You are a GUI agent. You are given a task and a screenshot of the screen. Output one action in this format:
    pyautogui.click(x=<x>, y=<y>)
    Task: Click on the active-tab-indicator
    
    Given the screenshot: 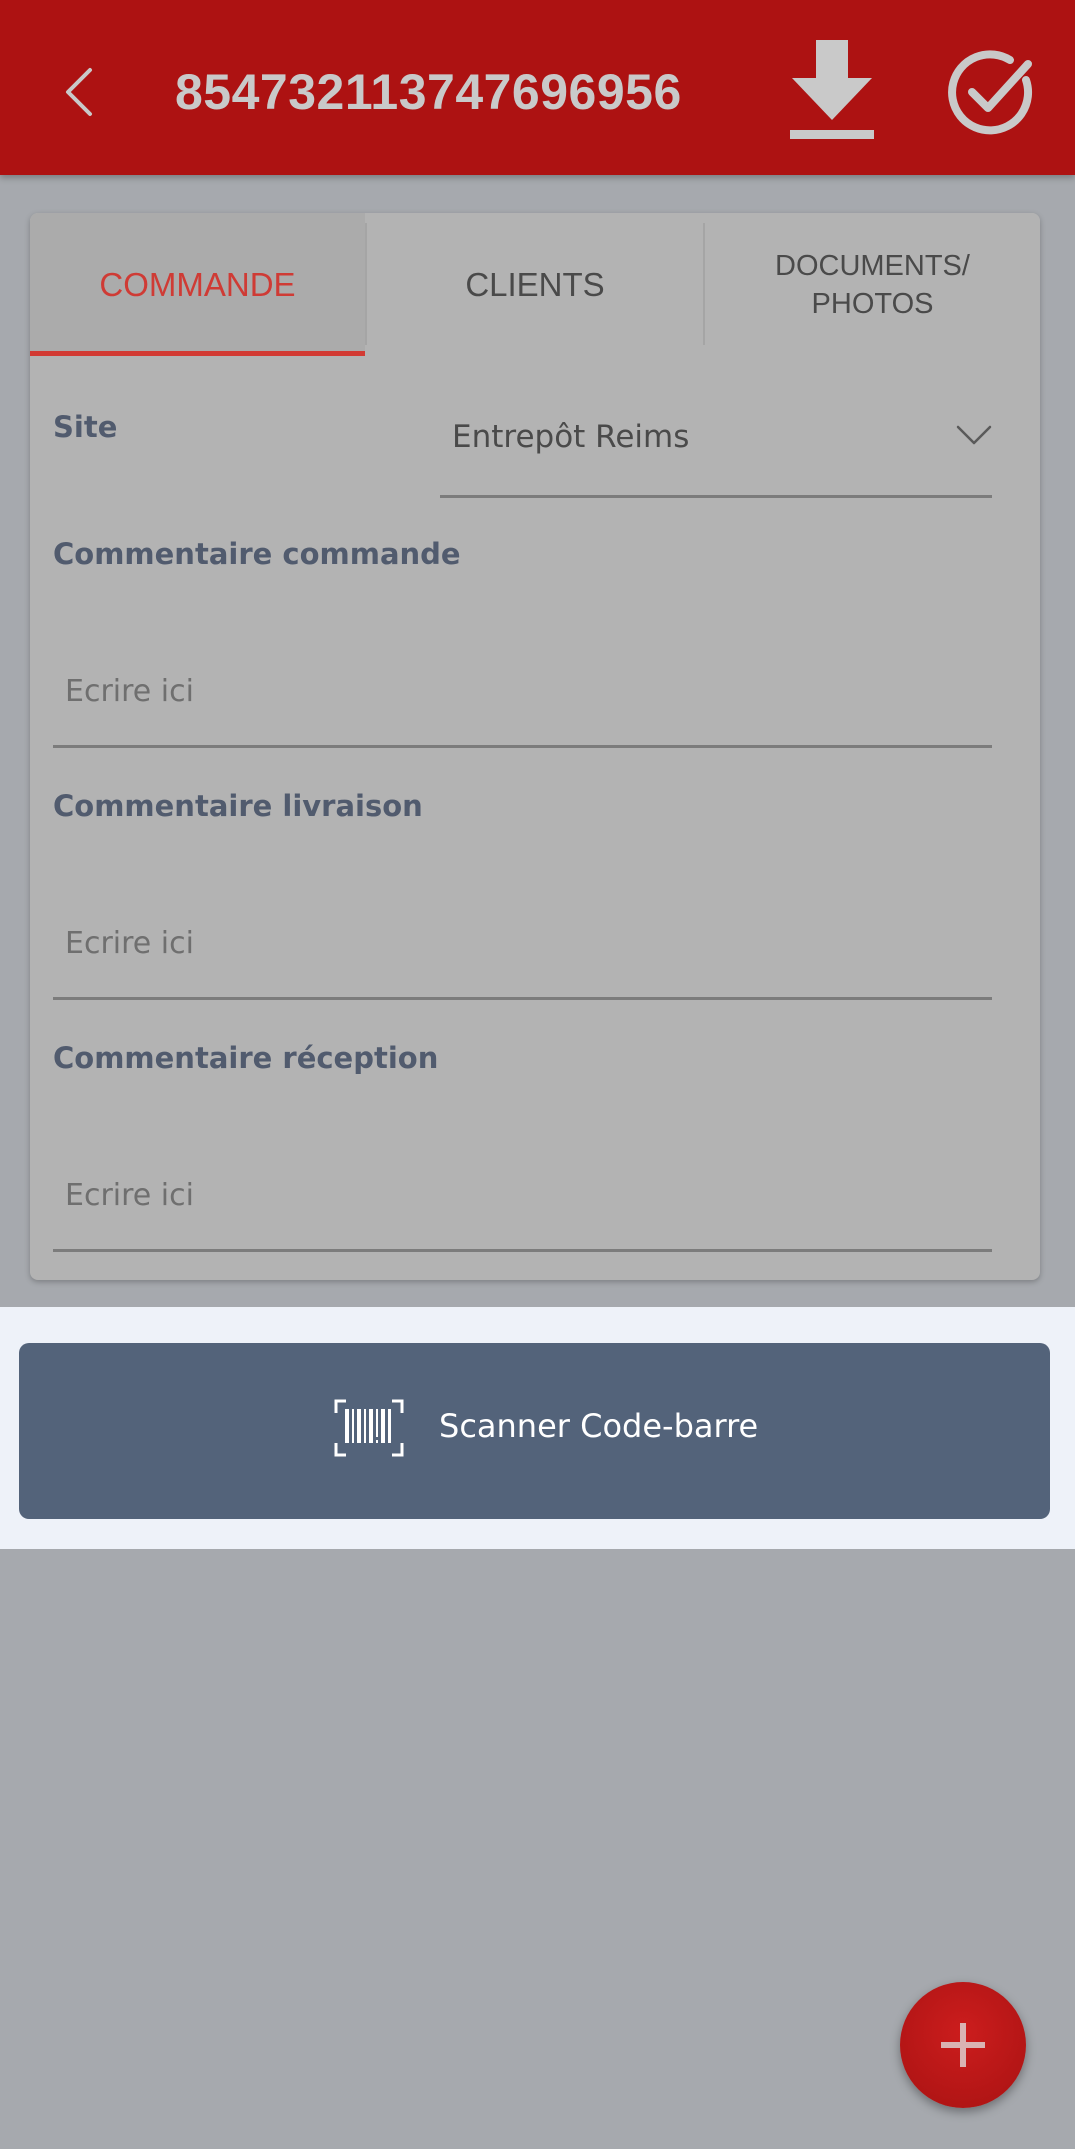 What is the action you would take?
    pyautogui.click(x=197, y=353)
    